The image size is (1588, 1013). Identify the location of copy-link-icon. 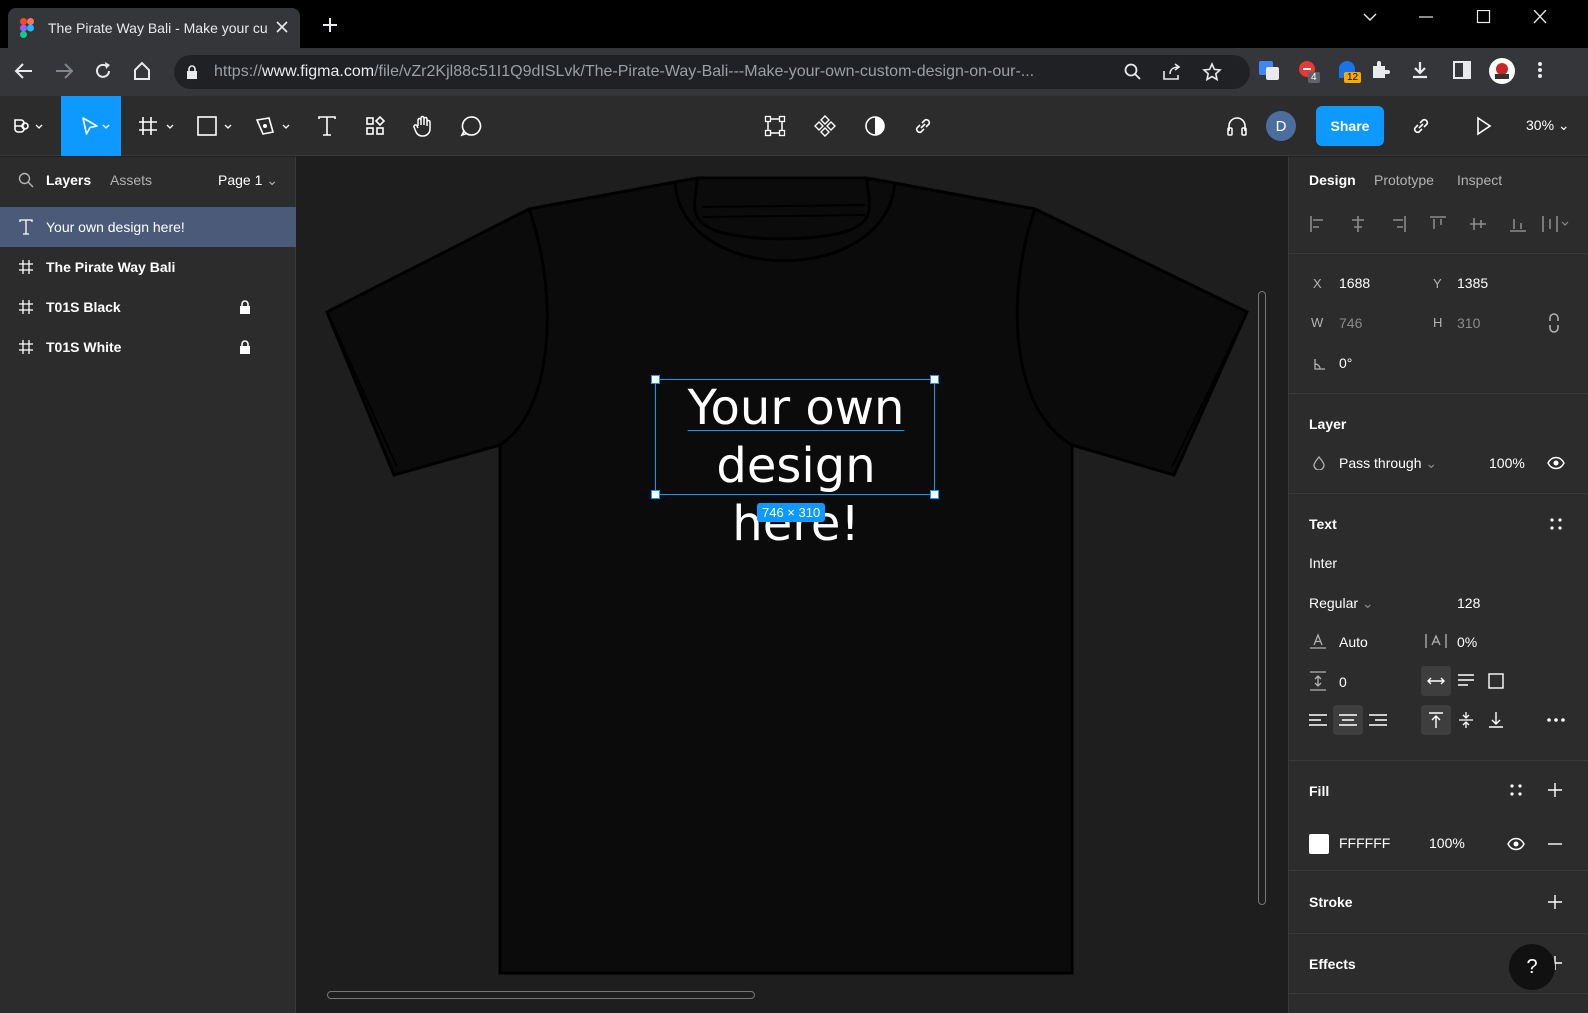
(1421, 126).